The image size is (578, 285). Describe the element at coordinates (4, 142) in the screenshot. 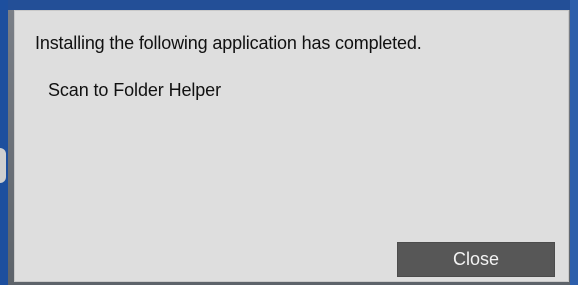

I see `screen-left-edge` at that location.